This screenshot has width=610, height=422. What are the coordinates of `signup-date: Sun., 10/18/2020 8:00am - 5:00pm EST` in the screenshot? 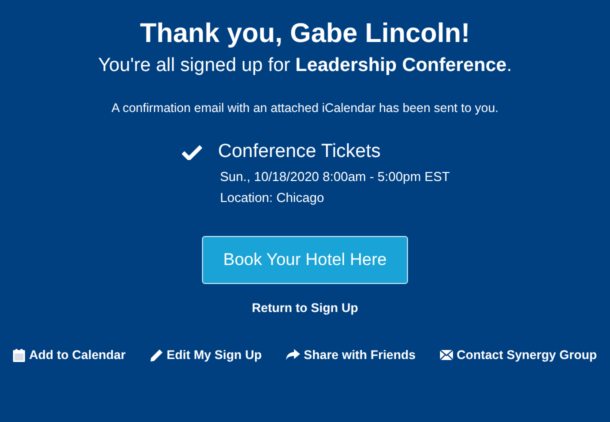 It's located at (335, 176).